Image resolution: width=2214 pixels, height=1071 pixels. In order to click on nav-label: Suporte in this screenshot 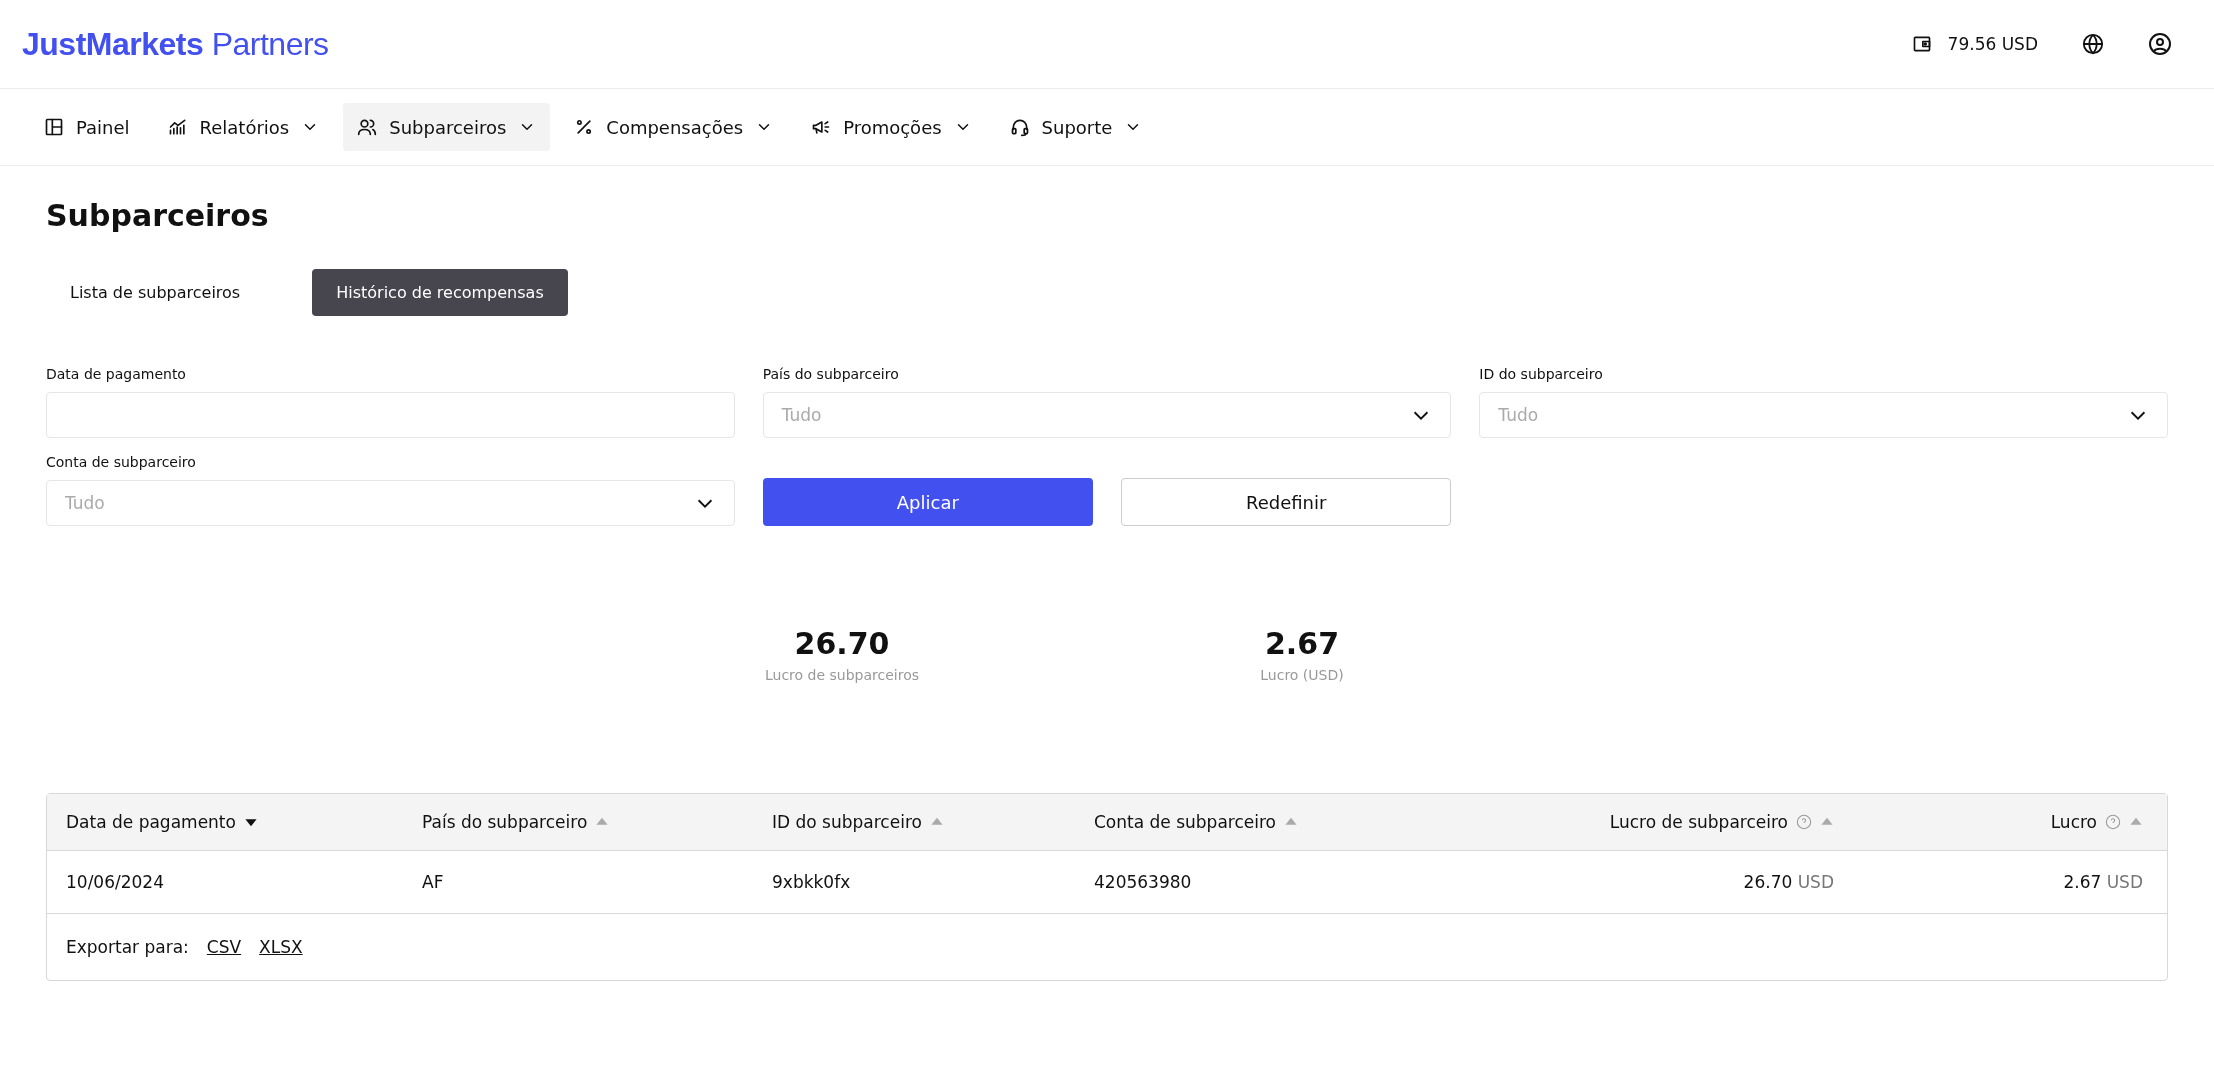, I will do `click(1077, 127)`.